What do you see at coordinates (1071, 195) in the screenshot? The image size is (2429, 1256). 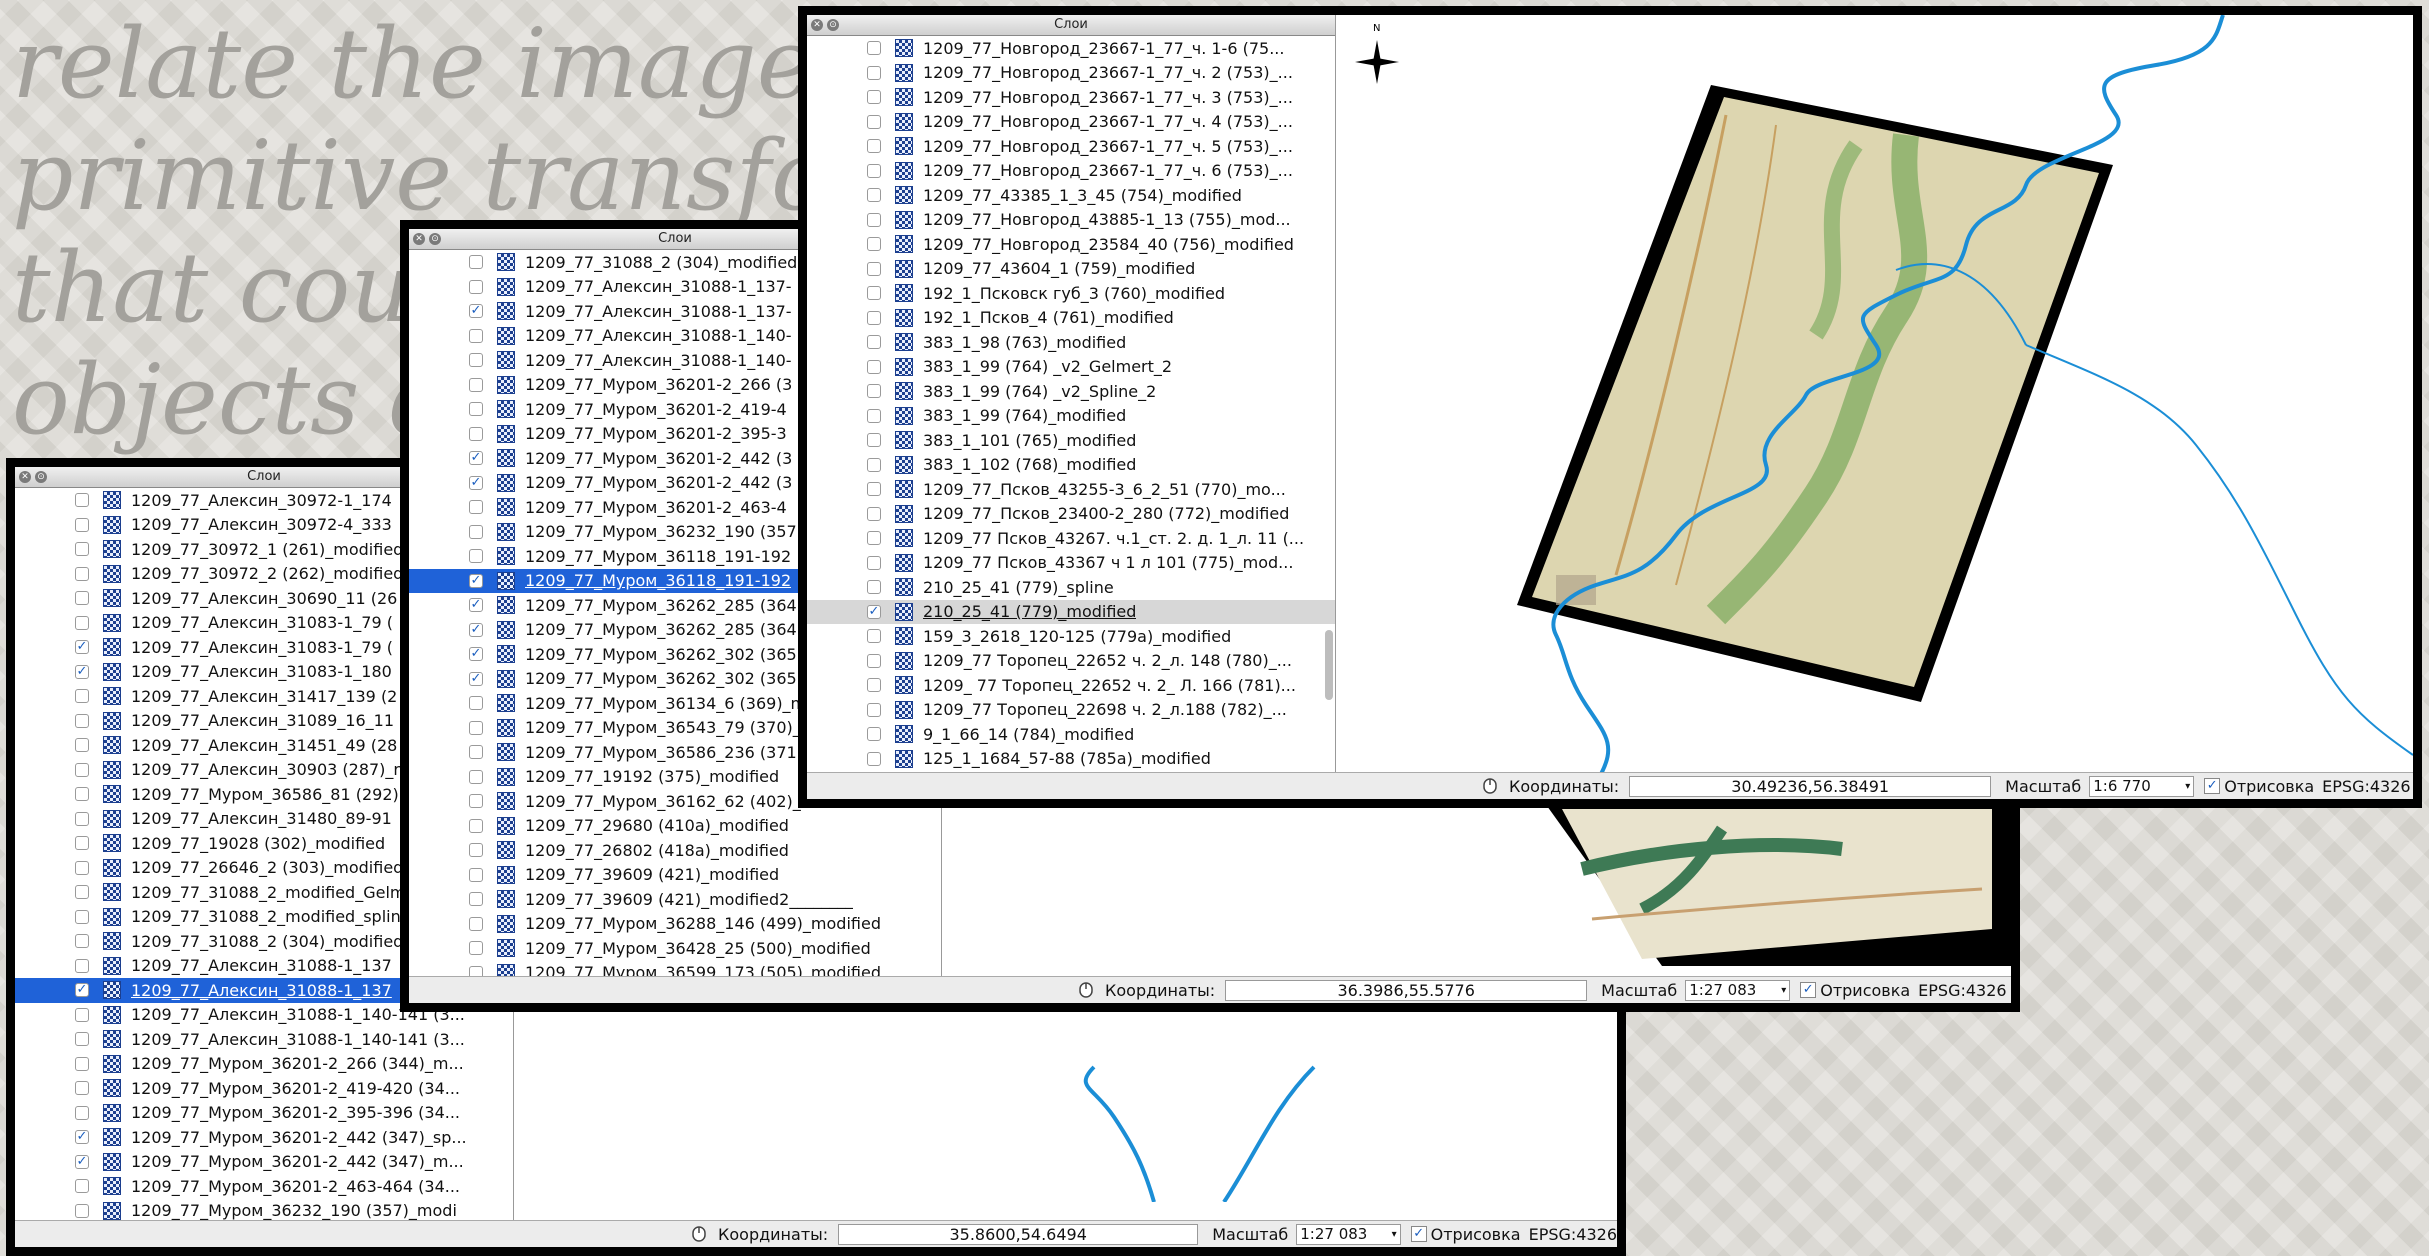 I see `layer-row: 1209_77_43385_1_3_45 (754)_modified` at bounding box center [1071, 195].